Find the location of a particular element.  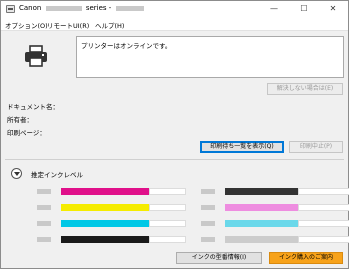

collapse-ink-section-button is located at coordinates (16, 173).